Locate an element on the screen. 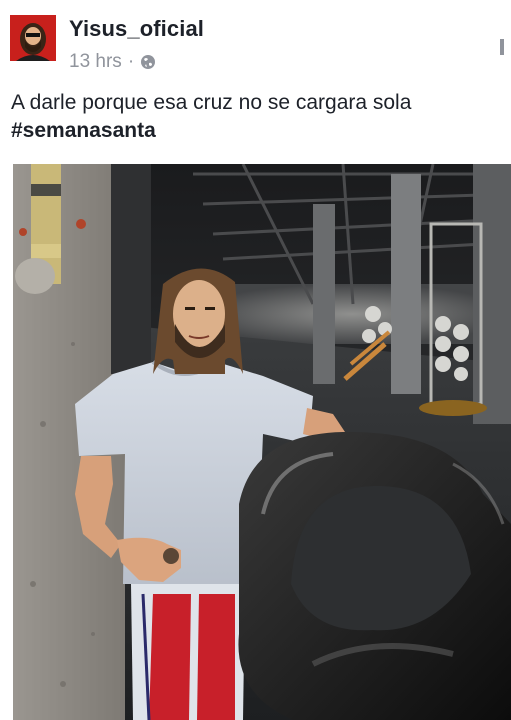 This screenshot has height=720, width=511. avatar-icon is located at coordinates (33, 38).